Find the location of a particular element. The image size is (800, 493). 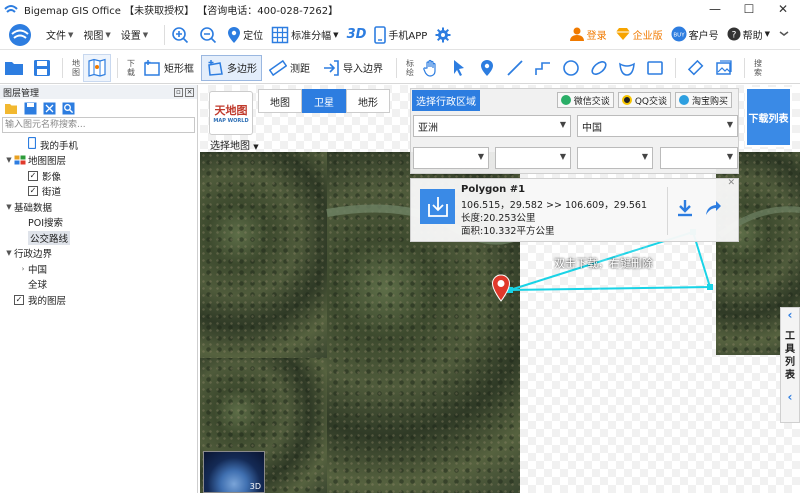

zoom-in-button is located at coordinates (181, 35).